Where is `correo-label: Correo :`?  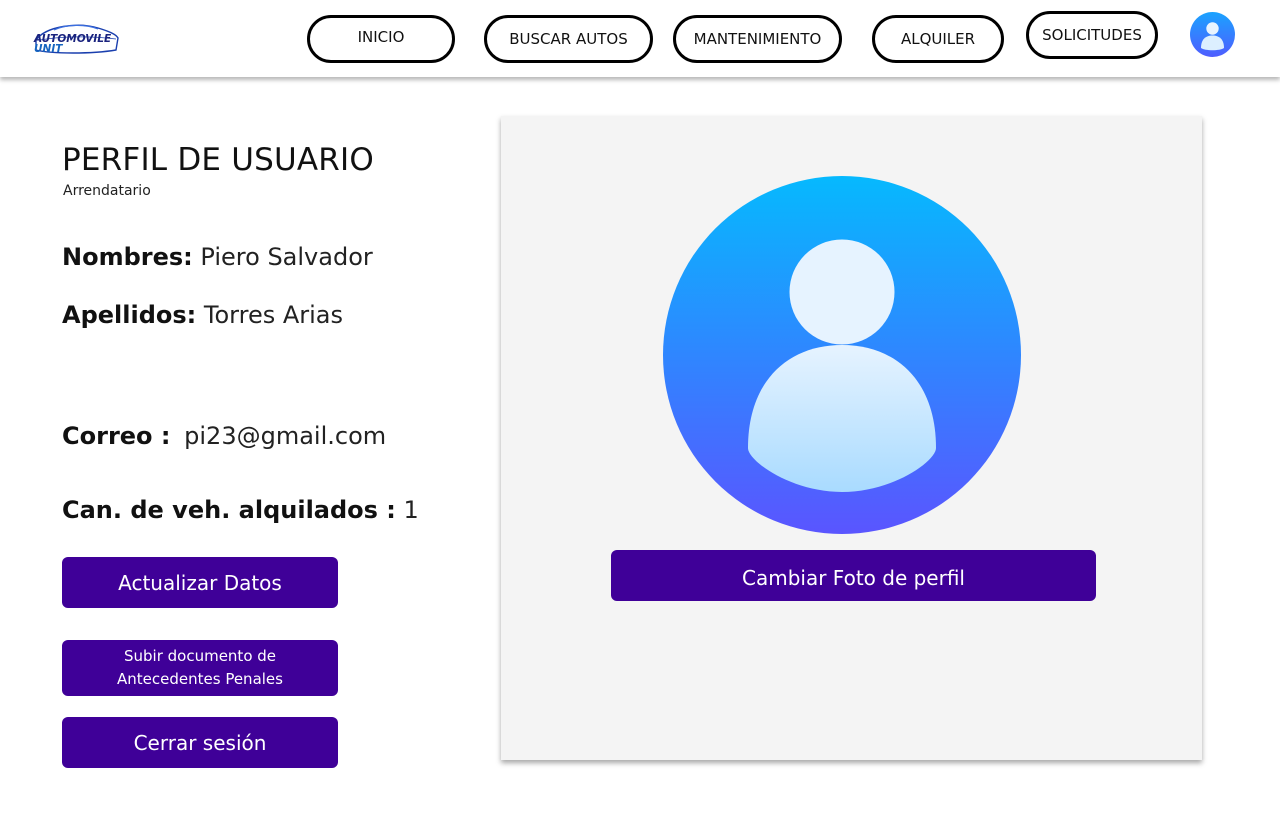 correo-label: Correo : is located at coordinates (116, 436).